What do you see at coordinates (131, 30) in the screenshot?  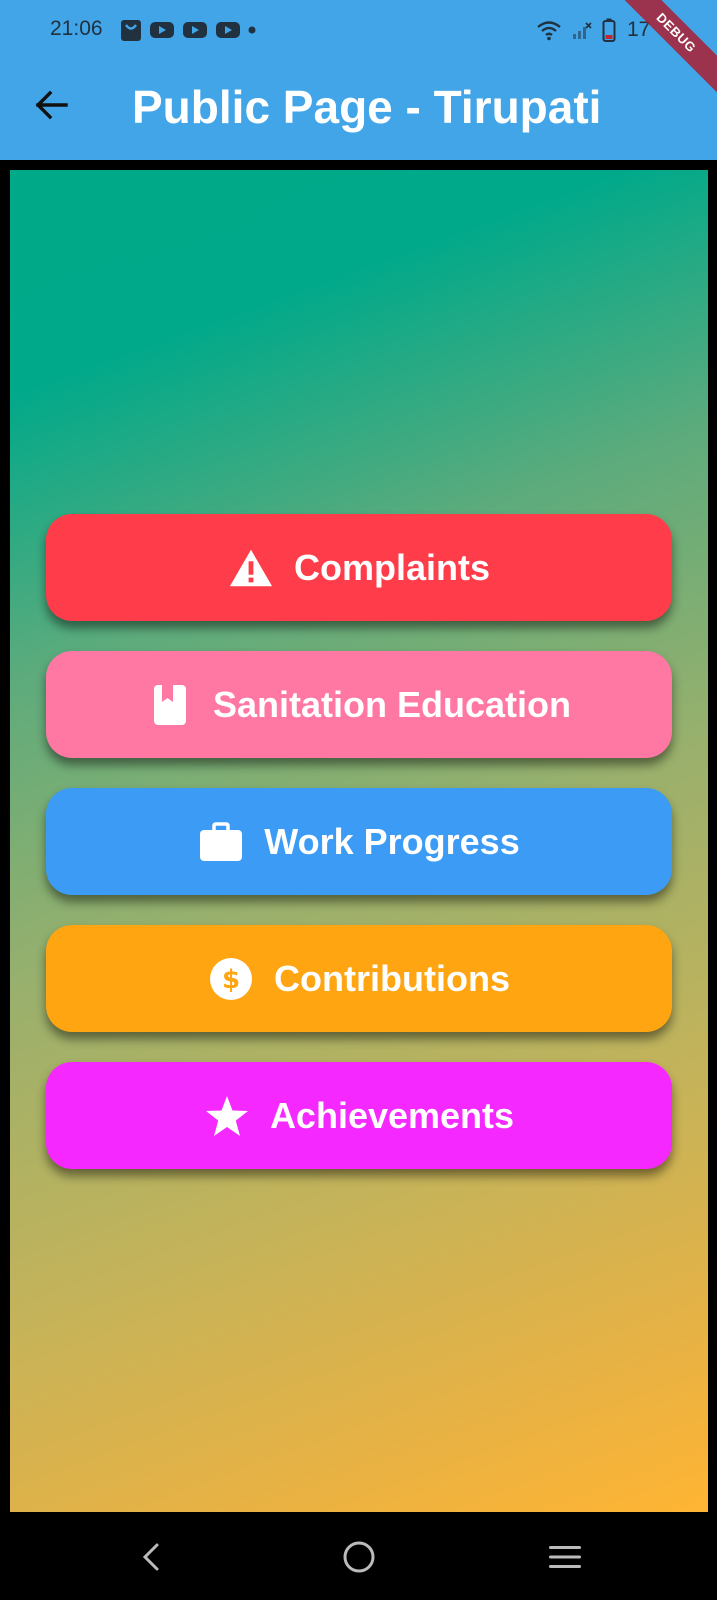 I see `bag-icon` at bounding box center [131, 30].